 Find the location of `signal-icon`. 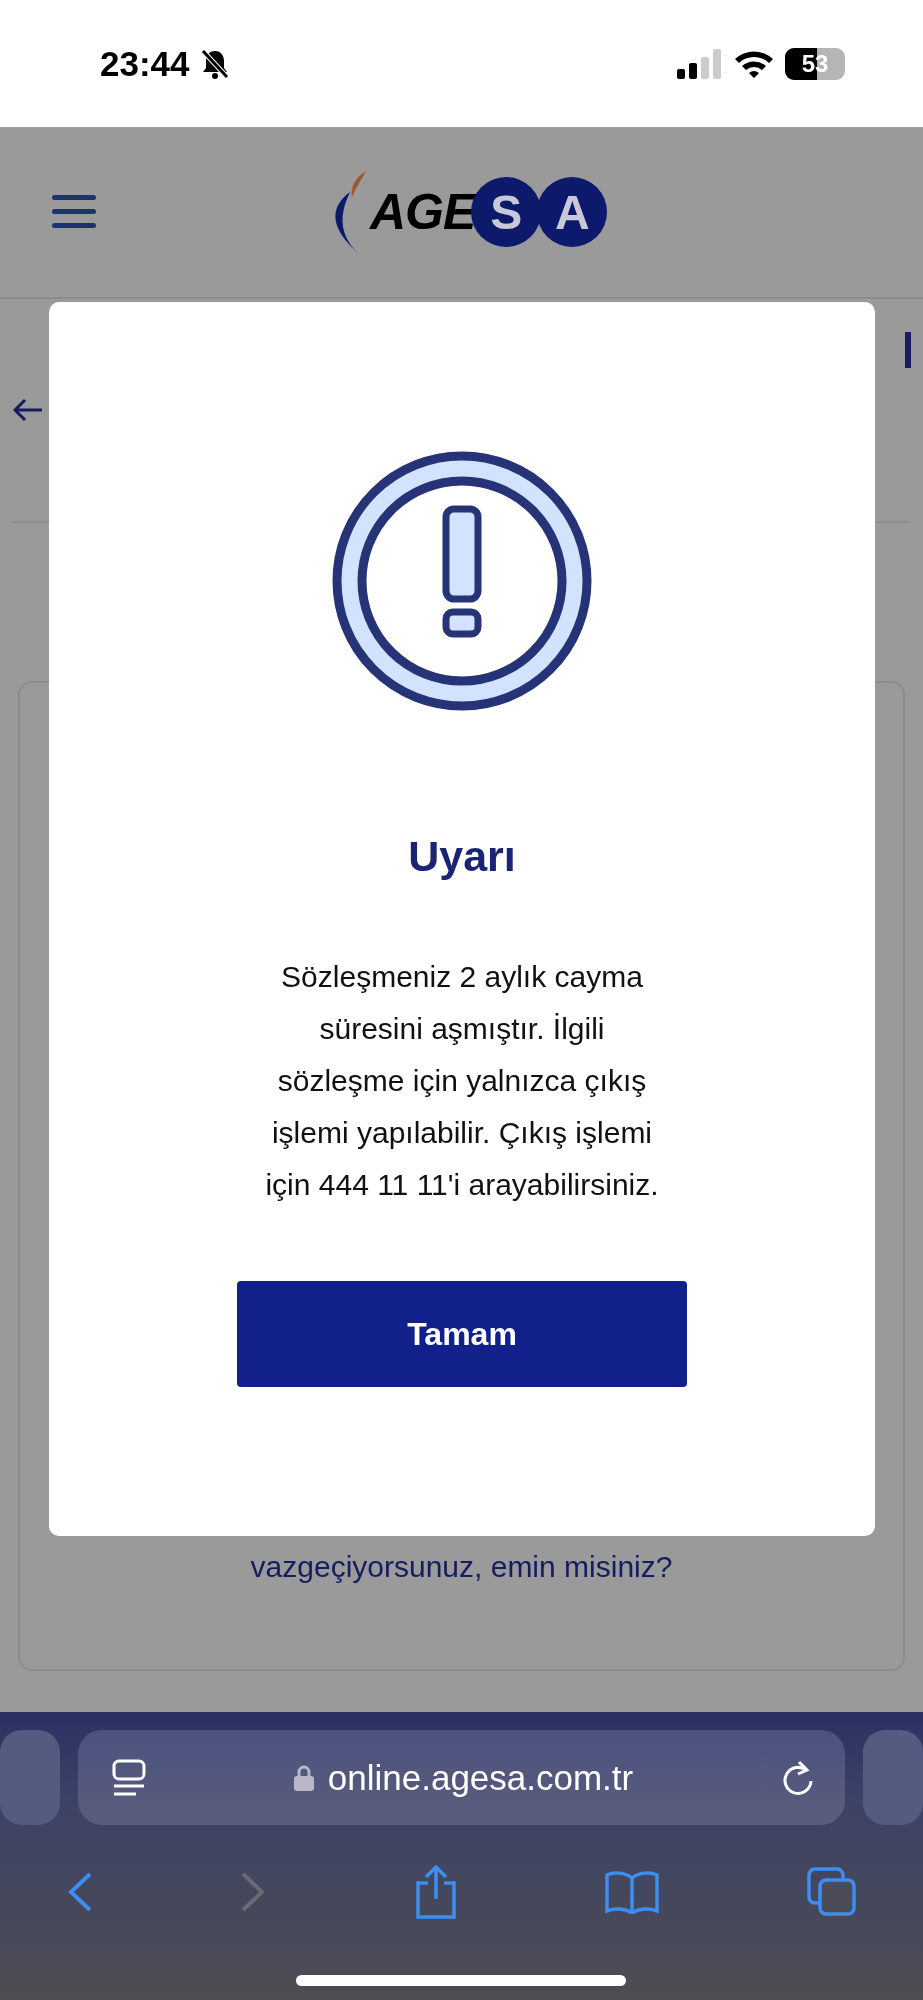

signal-icon is located at coordinates (700, 63).